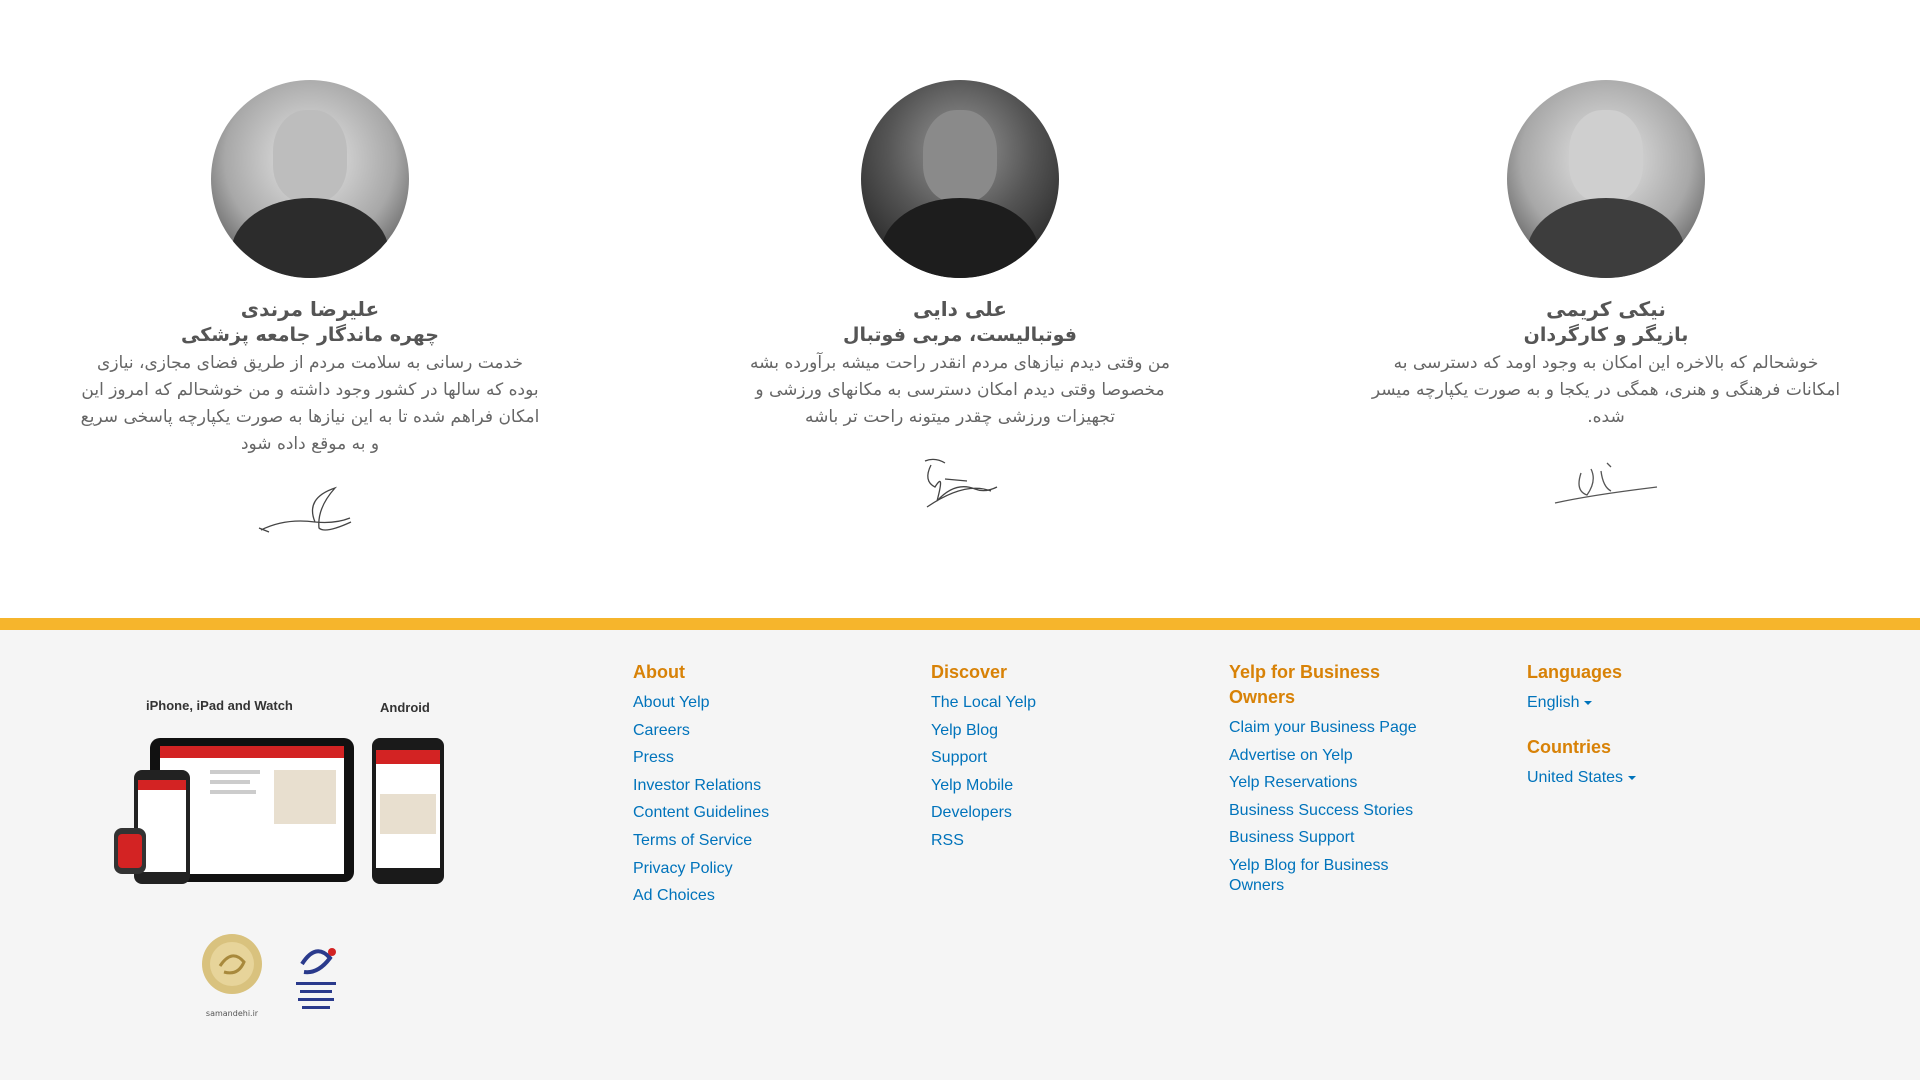 This screenshot has width=1920, height=1080. Describe the element at coordinates (743, 703) in the screenshot. I see `footer-link: About Yelp` at that location.